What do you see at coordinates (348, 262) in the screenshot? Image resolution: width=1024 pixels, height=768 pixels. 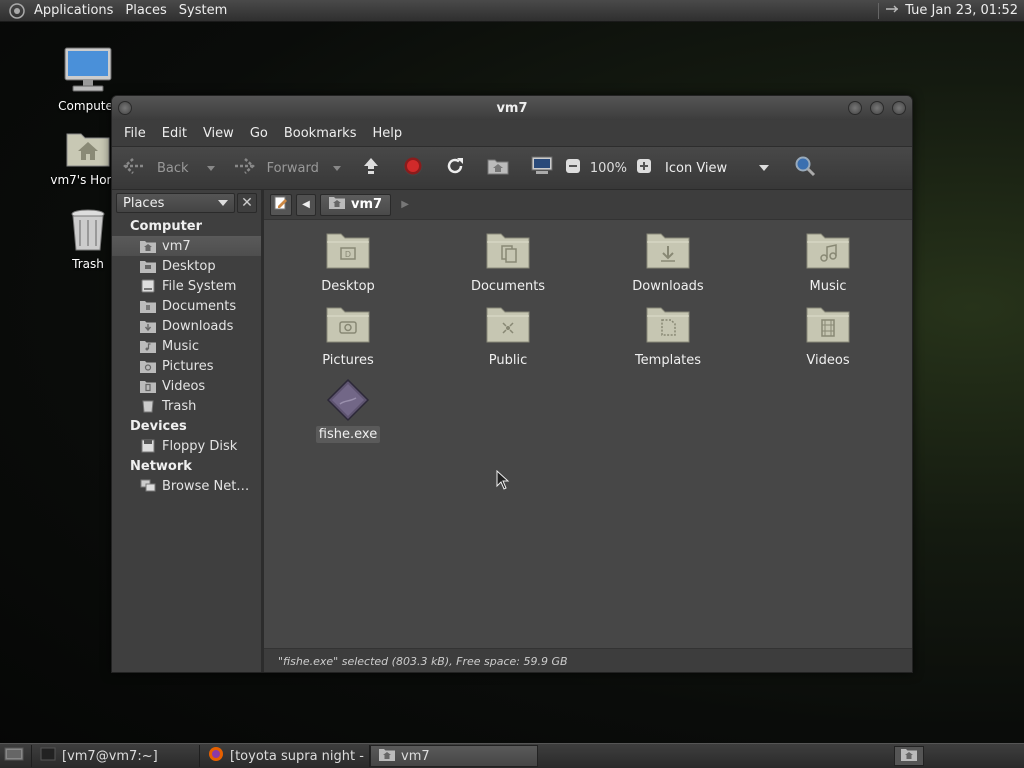 I see `file-item-desktop: D Desktop` at bounding box center [348, 262].